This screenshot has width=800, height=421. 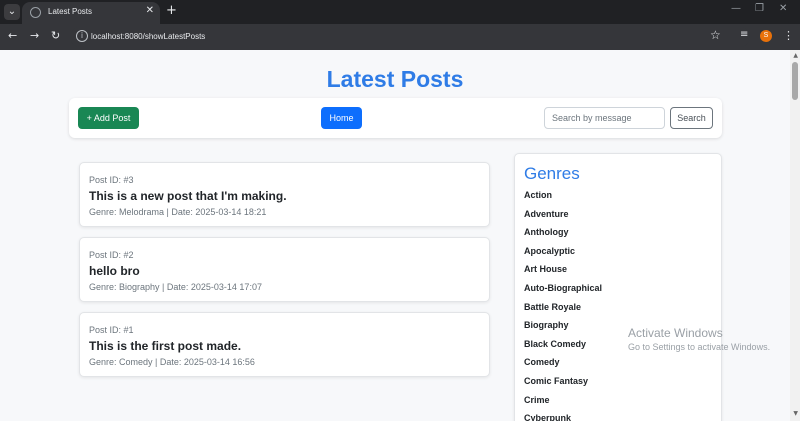 What do you see at coordinates (12, 12) in the screenshot?
I see `tab-menu-icon: ⌄` at bounding box center [12, 12].